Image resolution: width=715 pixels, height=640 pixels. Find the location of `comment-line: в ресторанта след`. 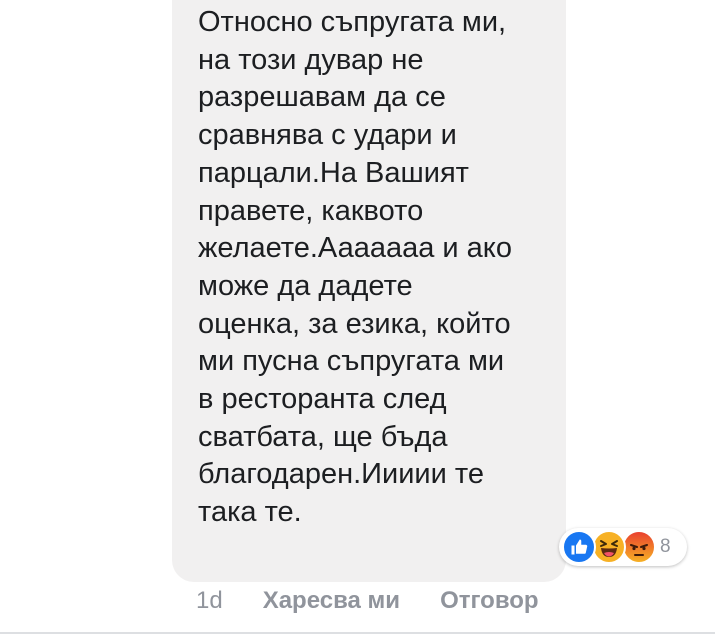

comment-line: в ресторанта след is located at coordinates (322, 399).